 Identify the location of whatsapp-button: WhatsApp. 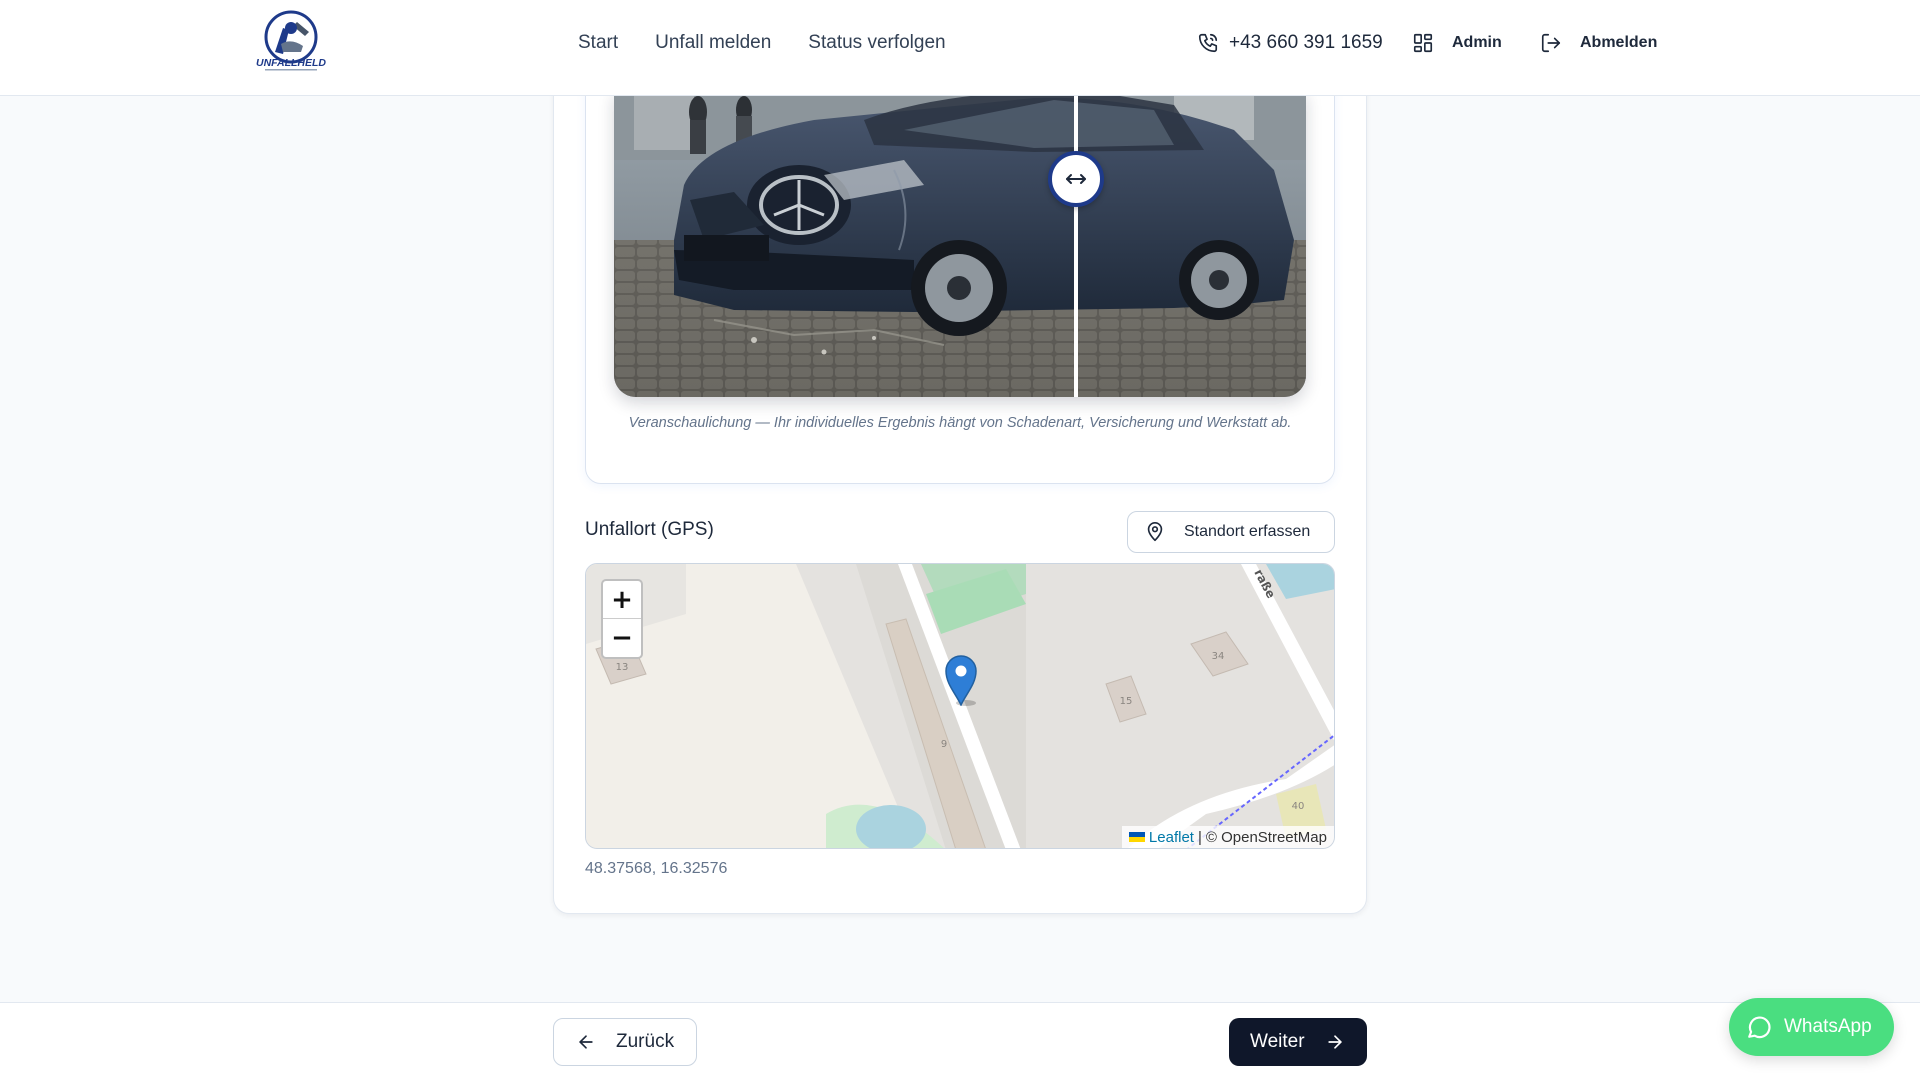
(1811, 1027).